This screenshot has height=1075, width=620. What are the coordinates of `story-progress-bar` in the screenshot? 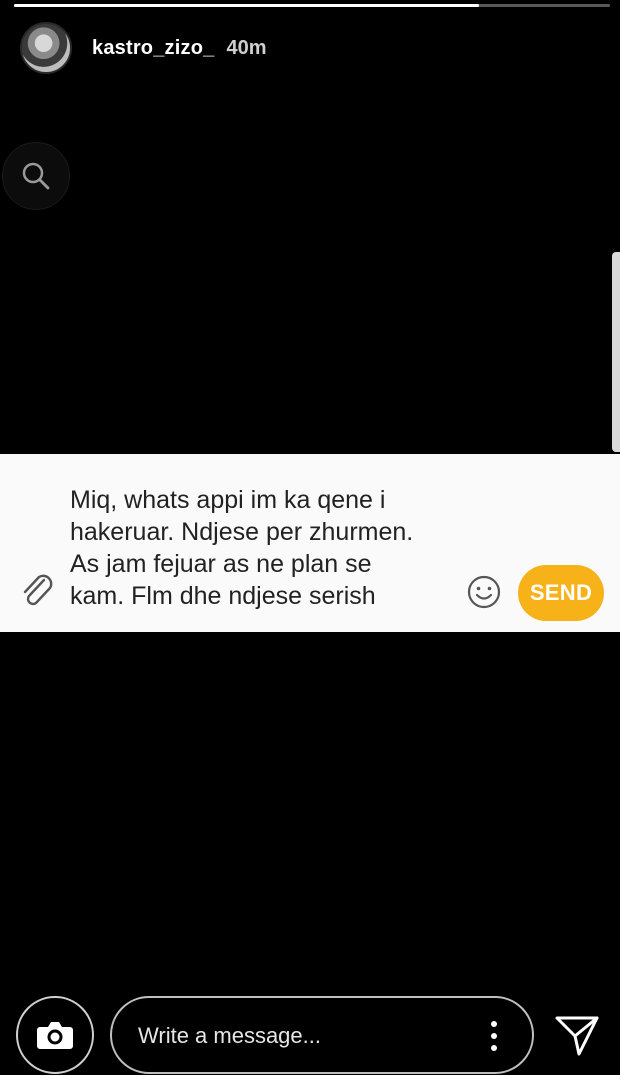 It's located at (312, 5).